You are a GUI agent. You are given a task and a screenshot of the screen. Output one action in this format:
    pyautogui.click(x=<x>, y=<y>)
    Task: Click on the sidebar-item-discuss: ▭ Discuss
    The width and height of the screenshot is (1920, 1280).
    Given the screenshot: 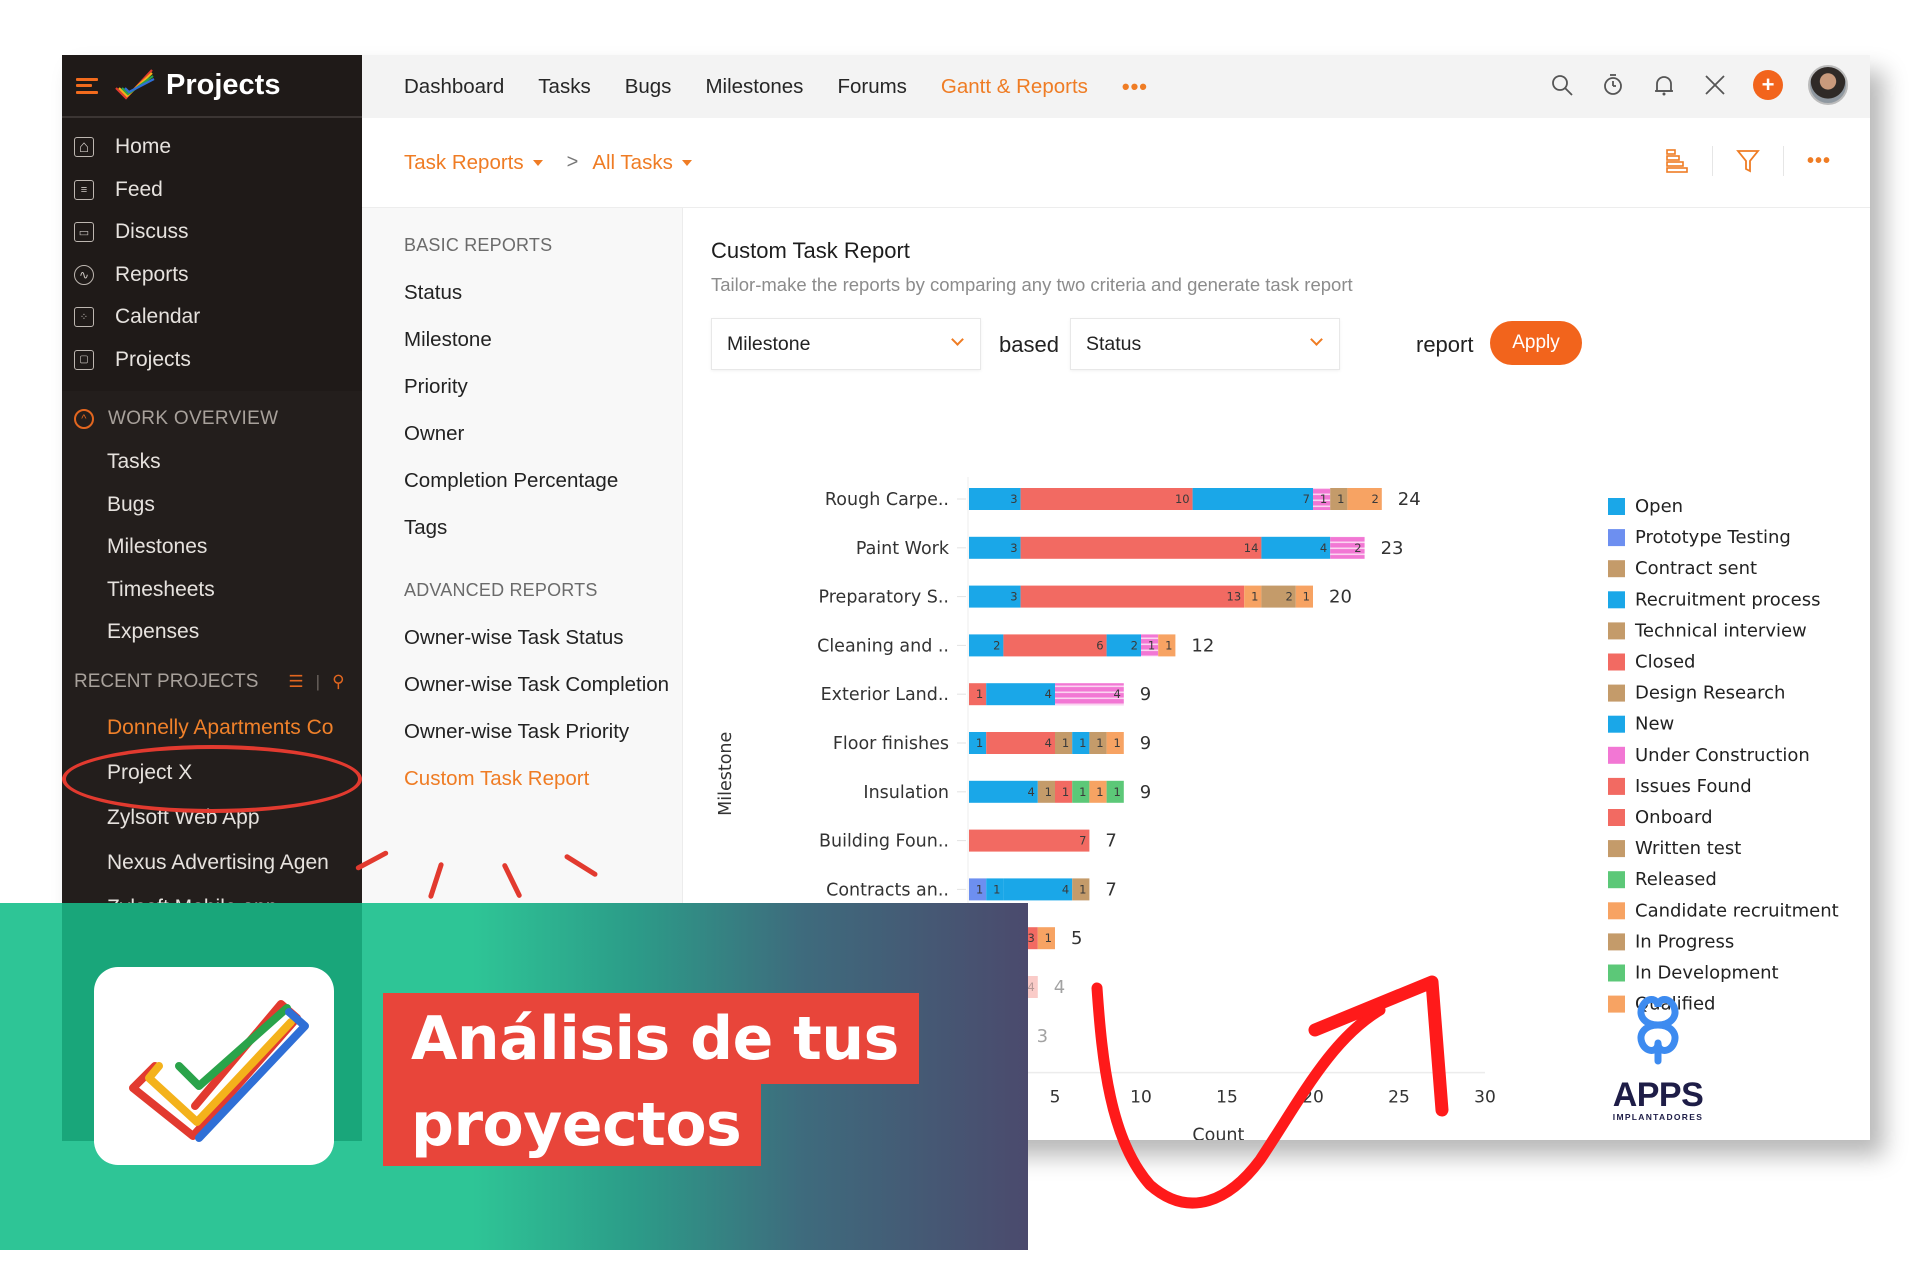 What is the action you would take?
    pyautogui.click(x=212, y=232)
    